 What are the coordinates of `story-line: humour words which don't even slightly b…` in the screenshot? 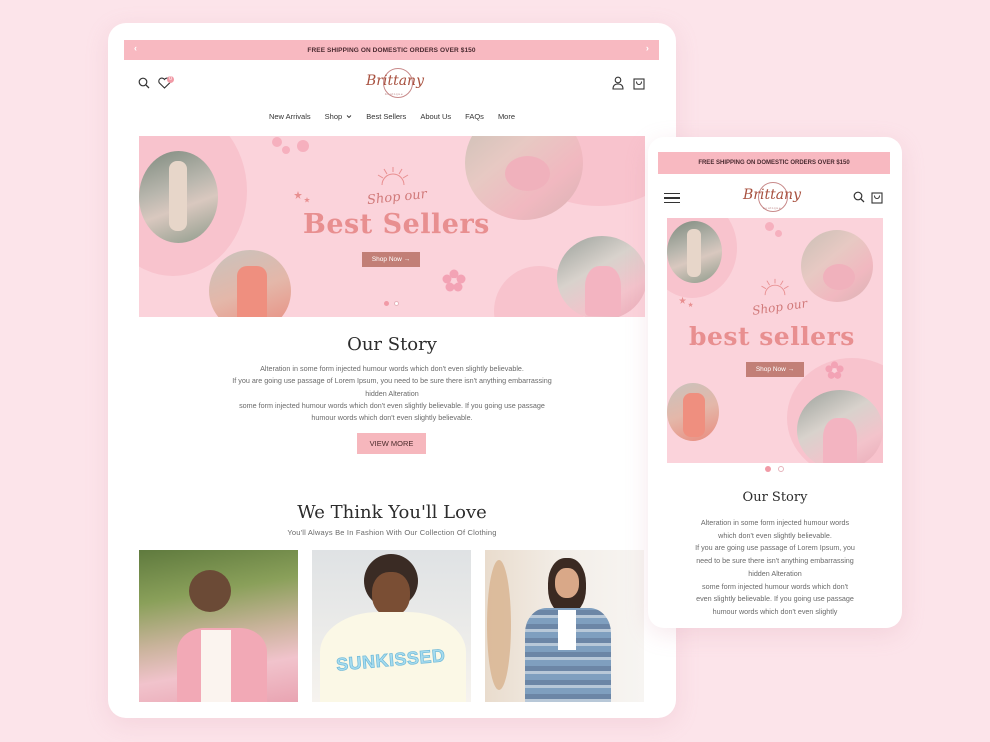 It's located at (392, 418).